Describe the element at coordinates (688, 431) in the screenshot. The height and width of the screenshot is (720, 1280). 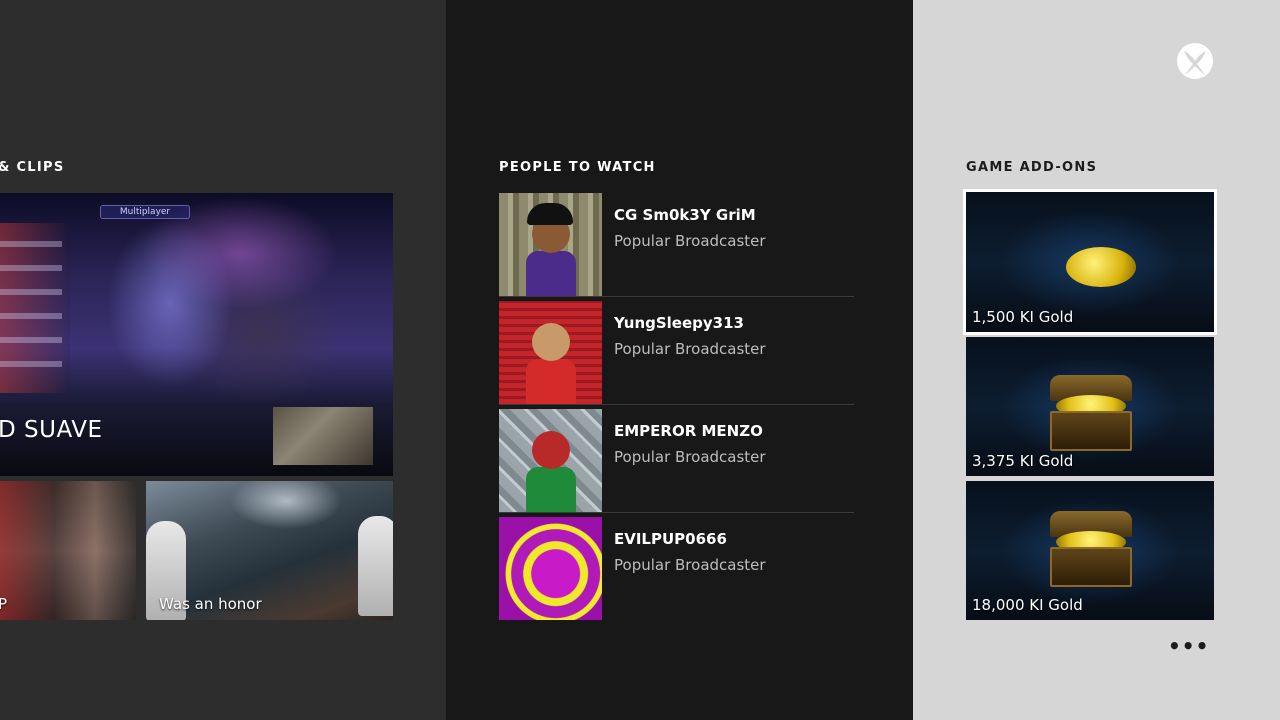
I see `person-name: EMPEROR MENZO` at that location.